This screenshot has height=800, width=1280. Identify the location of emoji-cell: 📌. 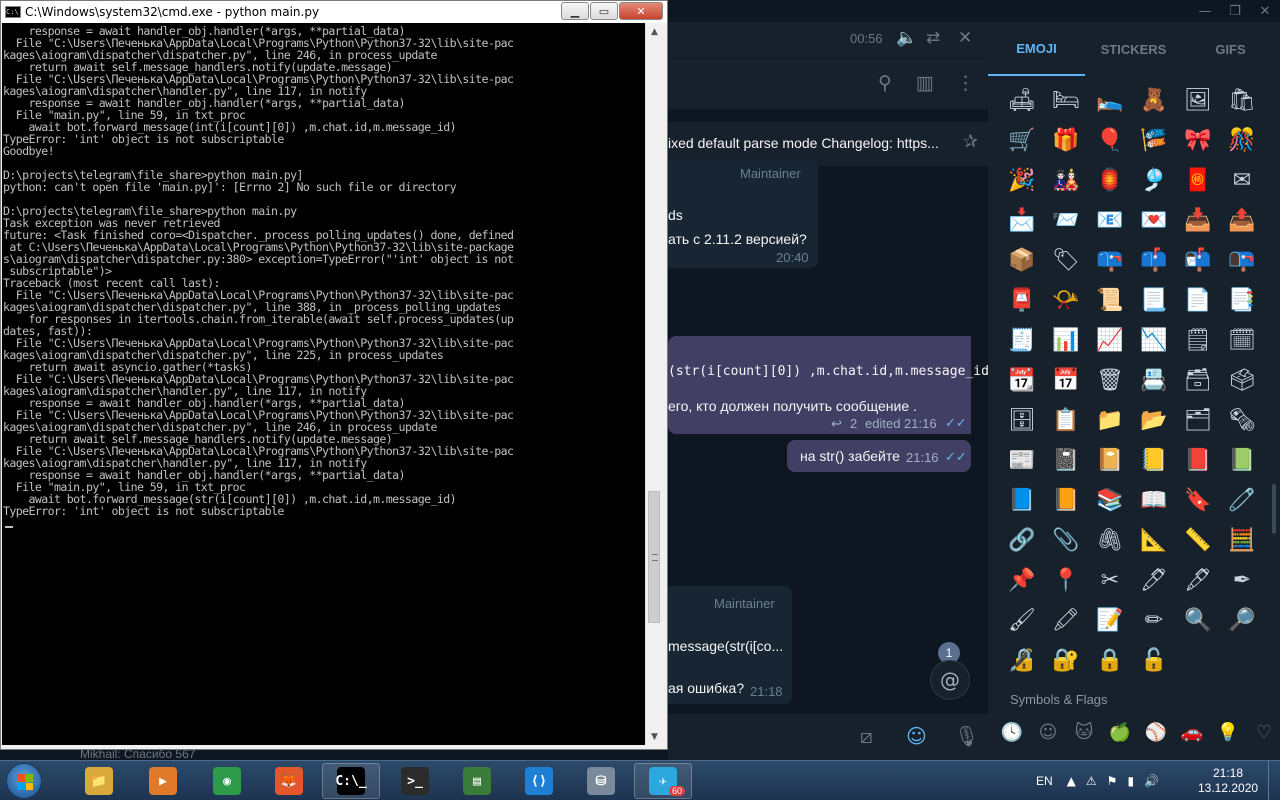
(1022, 580).